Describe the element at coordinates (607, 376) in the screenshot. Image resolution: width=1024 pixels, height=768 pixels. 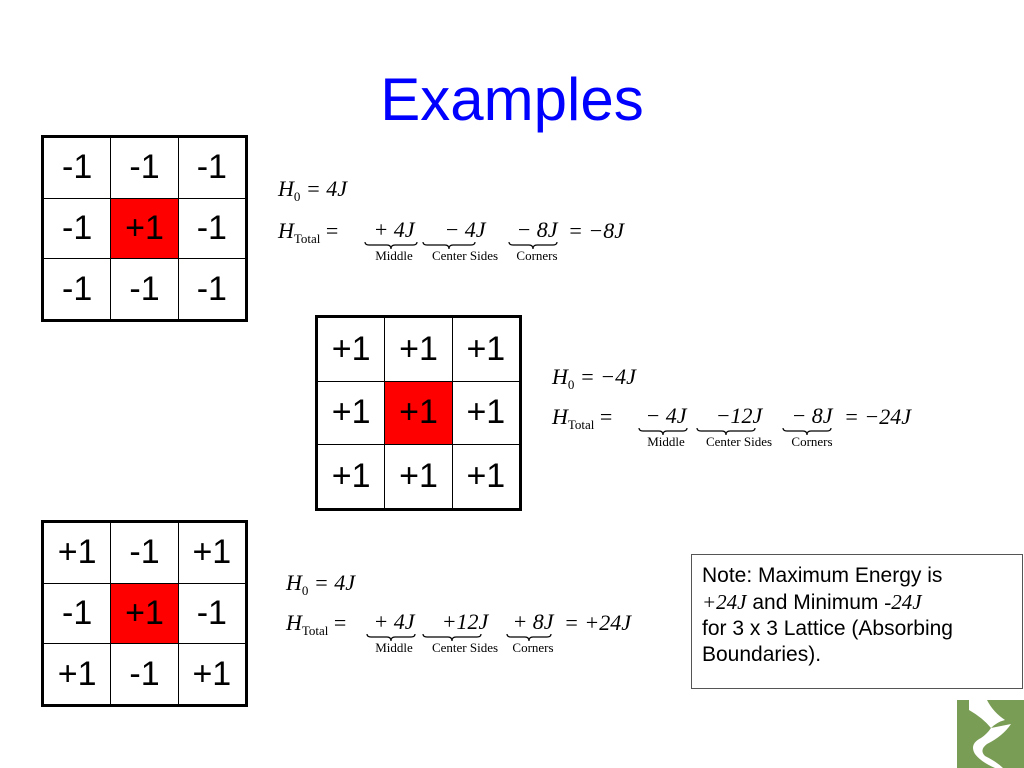
I see `h0-value: = −4J` at that location.